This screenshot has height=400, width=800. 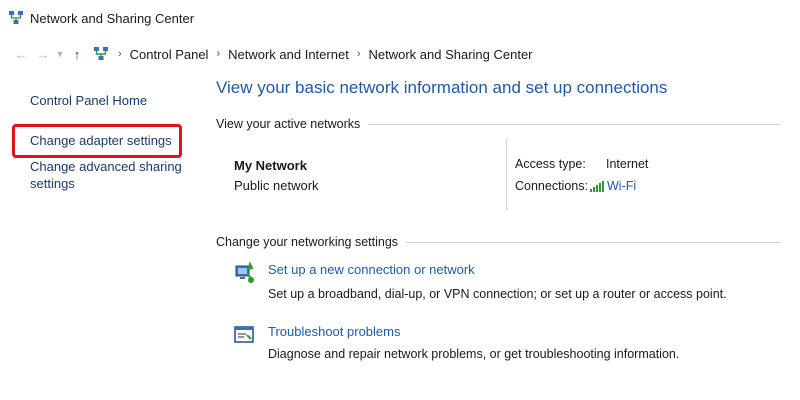 What do you see at coordinates (88, 100) in the screenshot?
I see `sidebar-item-control-panel-home: Control Panel Home` at bounding box center [88, 100].